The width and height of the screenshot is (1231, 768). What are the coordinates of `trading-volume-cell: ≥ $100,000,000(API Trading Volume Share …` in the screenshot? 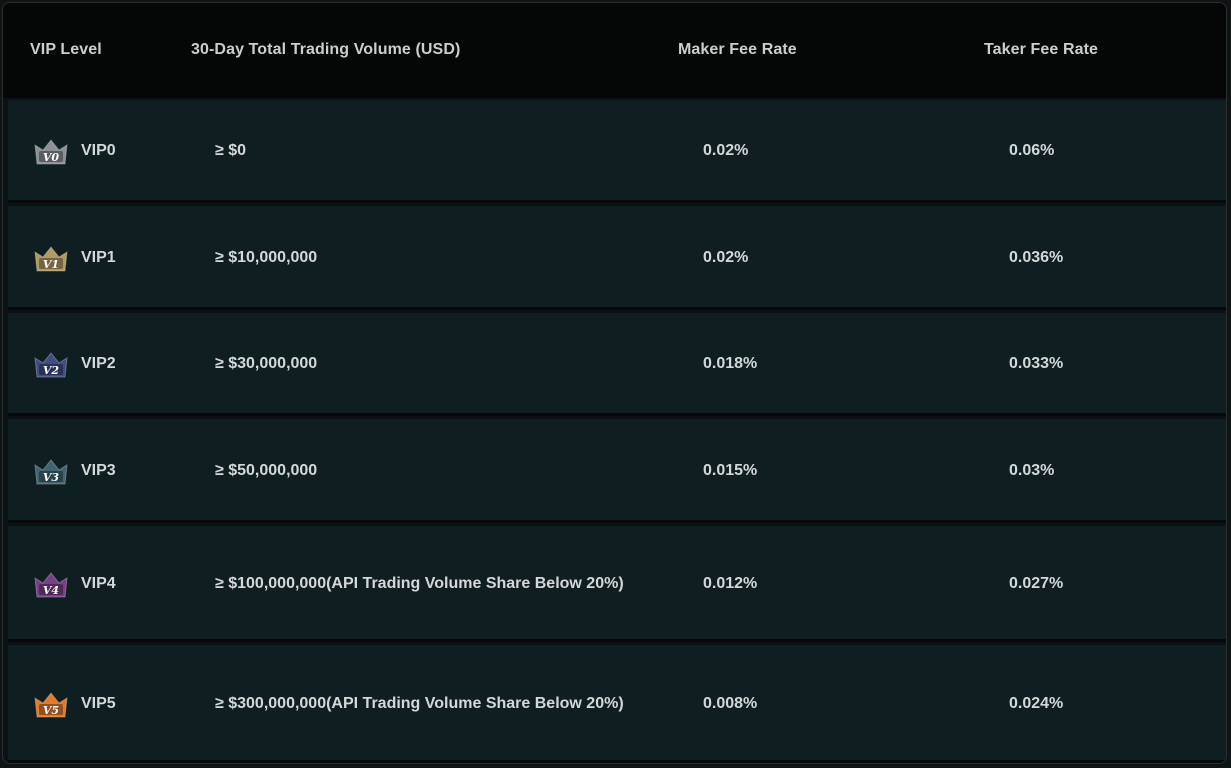 It's located at (419, 583).